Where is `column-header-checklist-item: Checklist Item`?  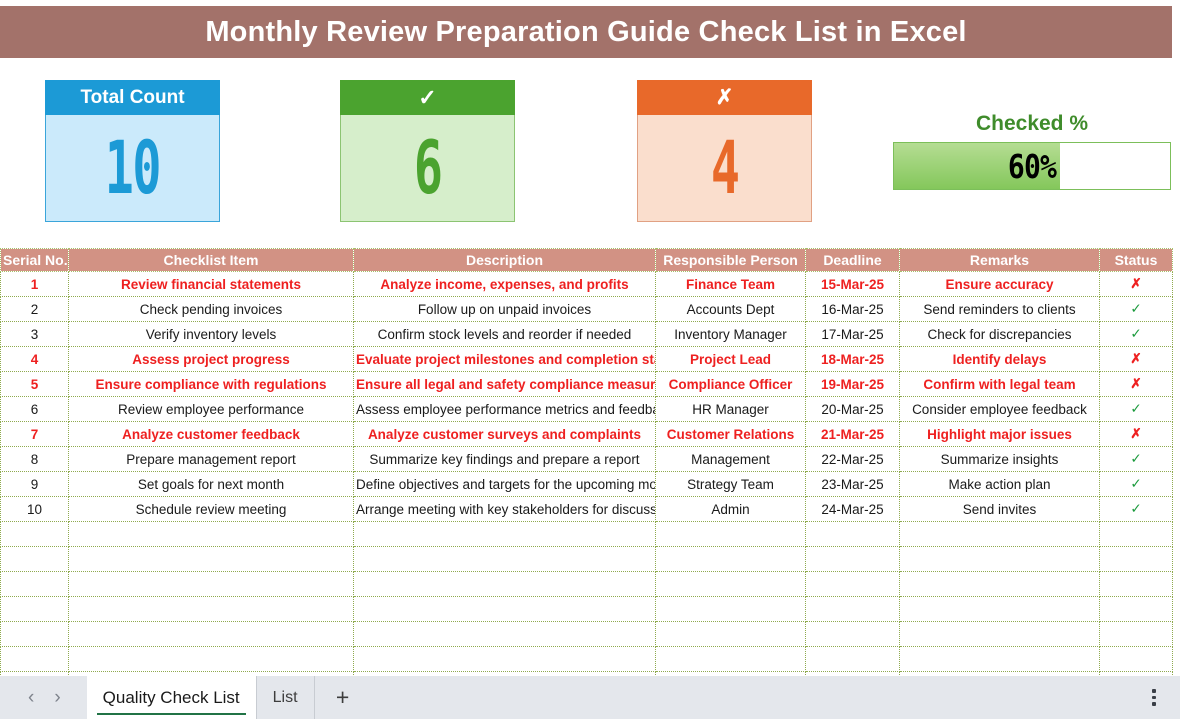 column-header-checklist-item: Checklist Item is located at coordinates (211, 260).